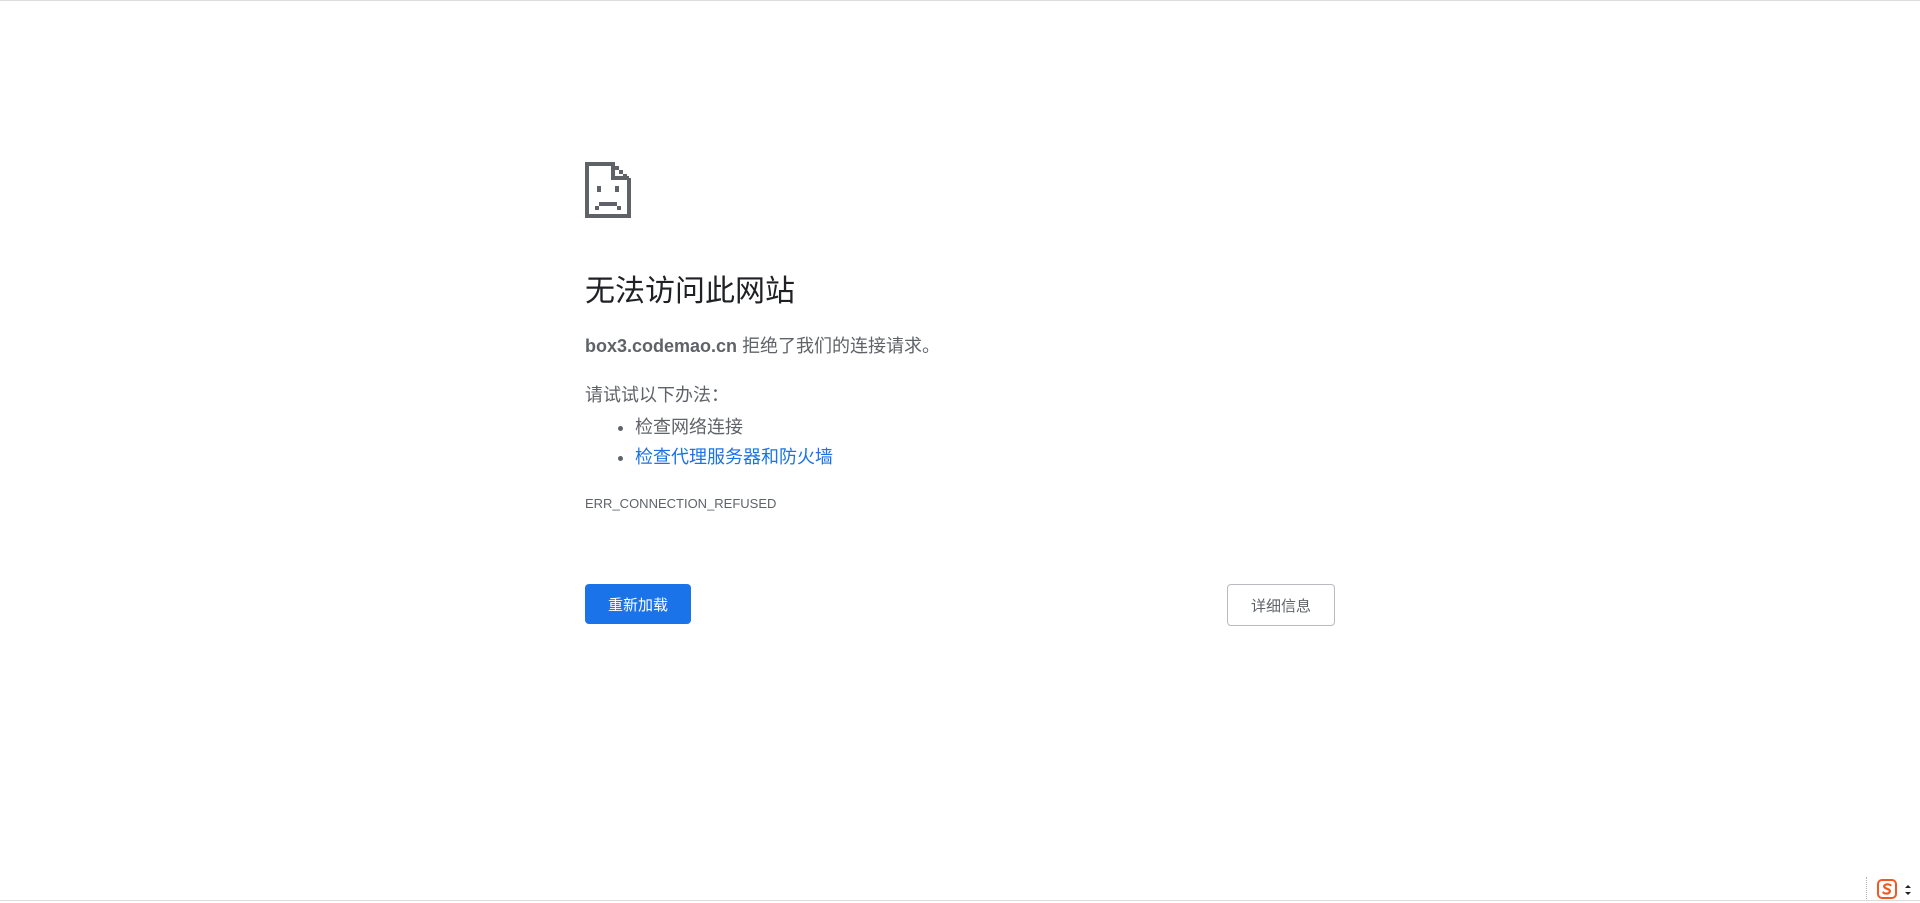 The width and height of the screenshot is (1920, 903). I want to click on error-summary: box3.codemao.cn 拒绝了我们的连接请求。, so click(762, 346).